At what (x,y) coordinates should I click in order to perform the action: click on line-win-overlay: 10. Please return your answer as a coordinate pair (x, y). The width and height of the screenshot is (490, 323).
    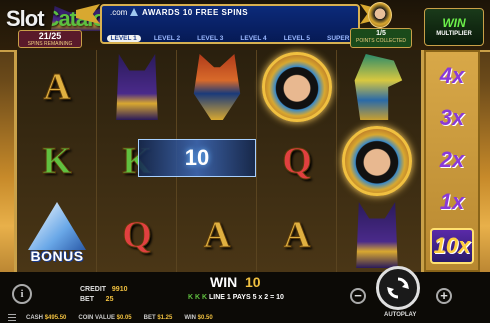
    Looking at the image, I should click on (197, 158).